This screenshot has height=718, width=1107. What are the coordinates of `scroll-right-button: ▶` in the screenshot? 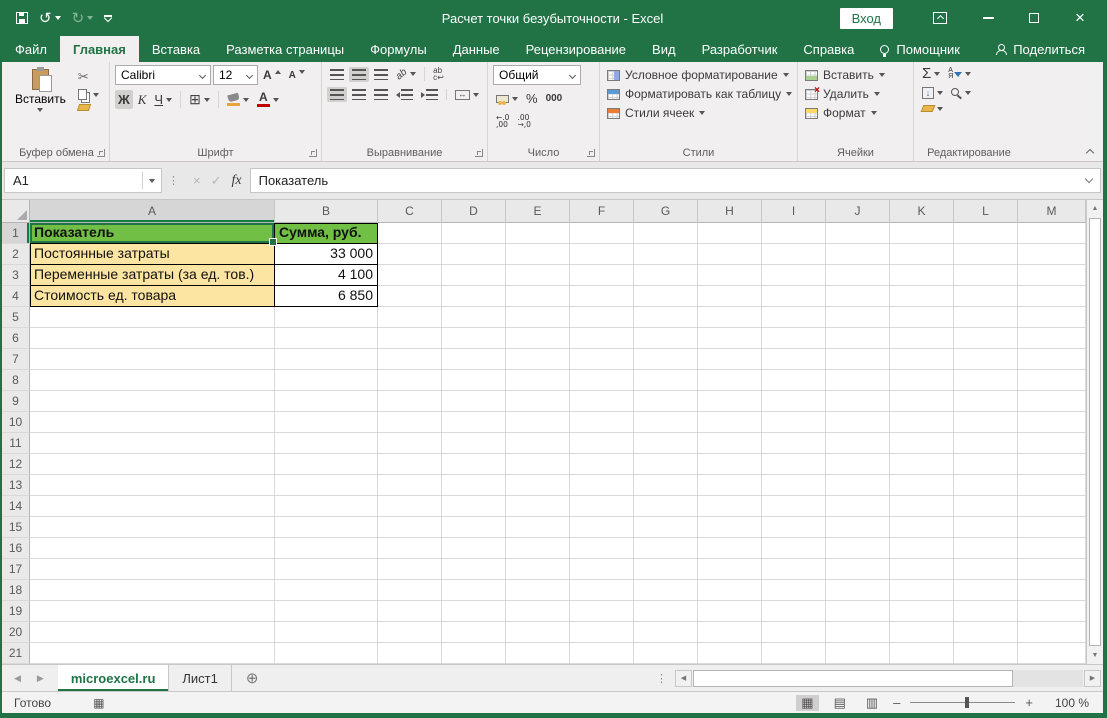 It's located at (1092, 678).